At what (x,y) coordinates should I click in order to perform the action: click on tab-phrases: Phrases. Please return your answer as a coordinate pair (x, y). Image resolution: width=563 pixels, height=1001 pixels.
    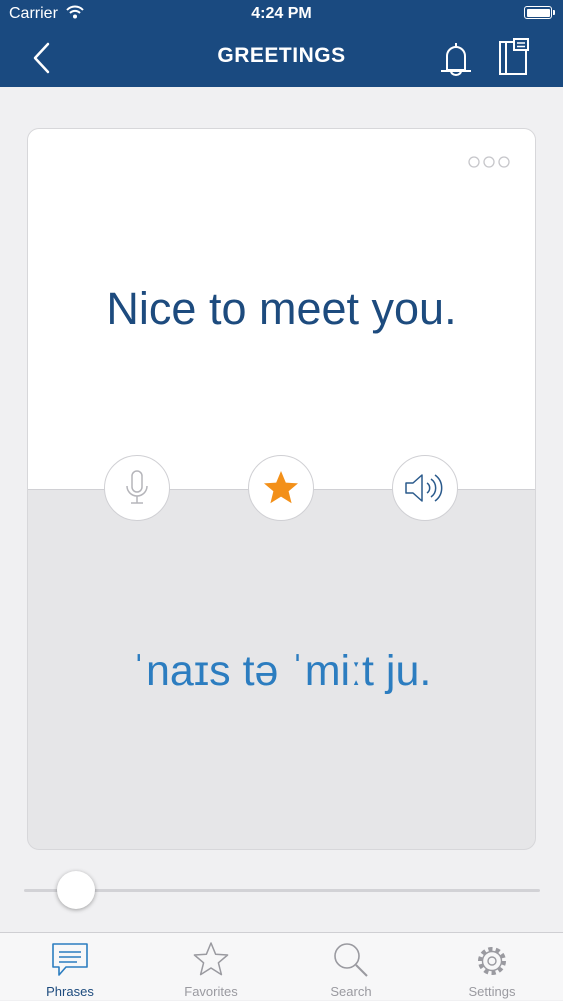
    Looking at the image, I should click on (70, 967).